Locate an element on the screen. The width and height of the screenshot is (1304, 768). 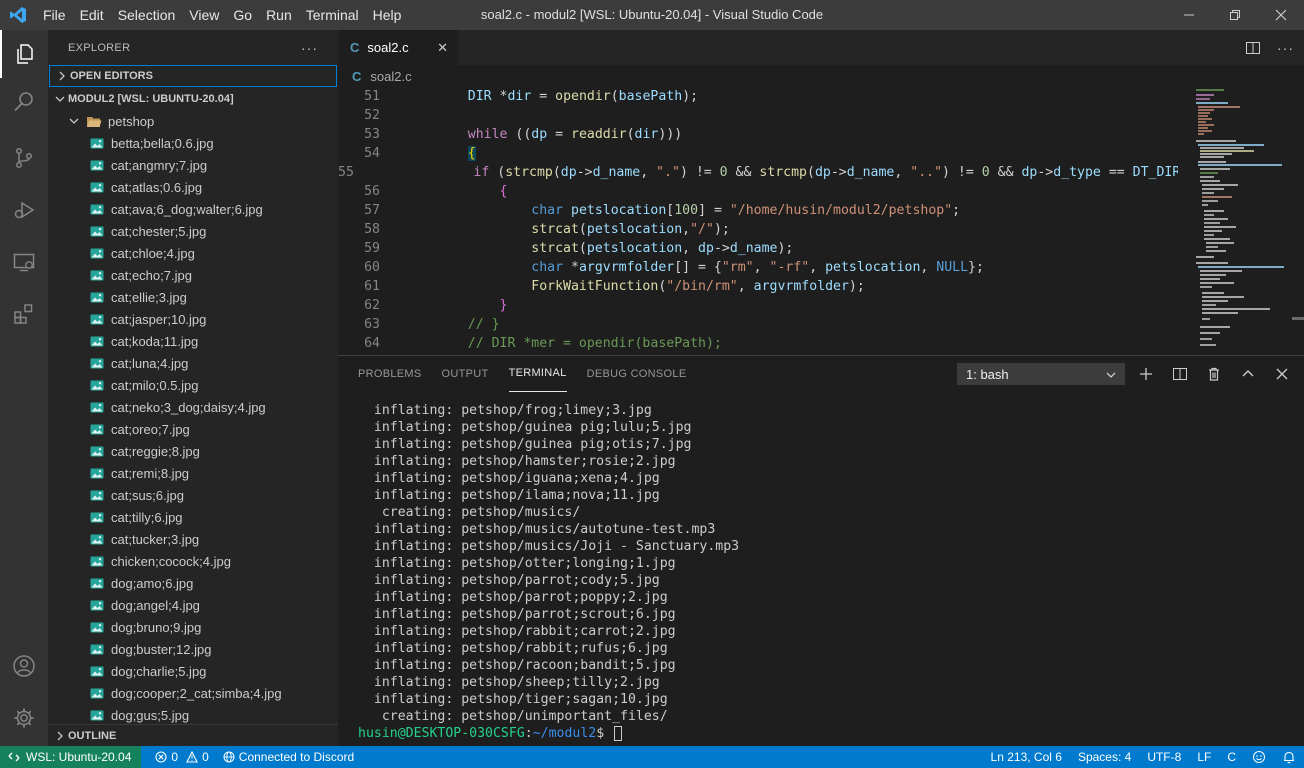
file-item: cat;jasper;10.jpg is located at coordinates (193, 319).